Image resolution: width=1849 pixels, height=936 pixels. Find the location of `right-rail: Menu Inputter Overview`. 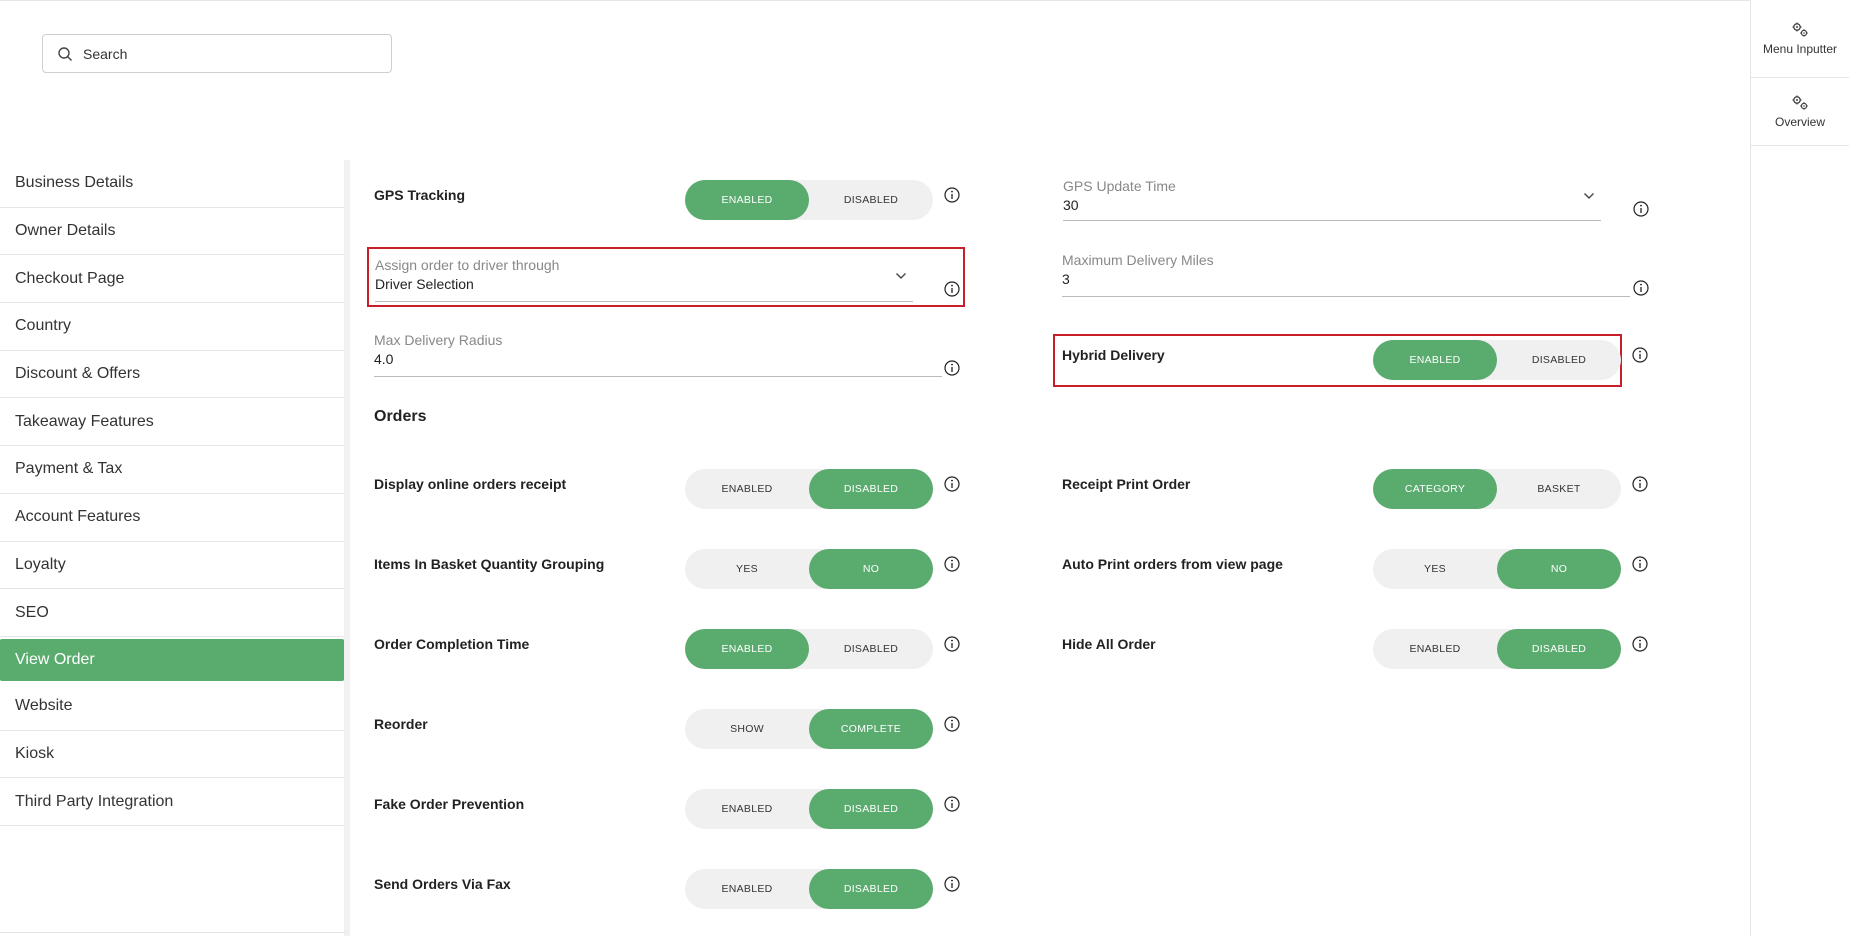

right-rail: Menu Inputter Overview is located at coordinates (1799, 468).